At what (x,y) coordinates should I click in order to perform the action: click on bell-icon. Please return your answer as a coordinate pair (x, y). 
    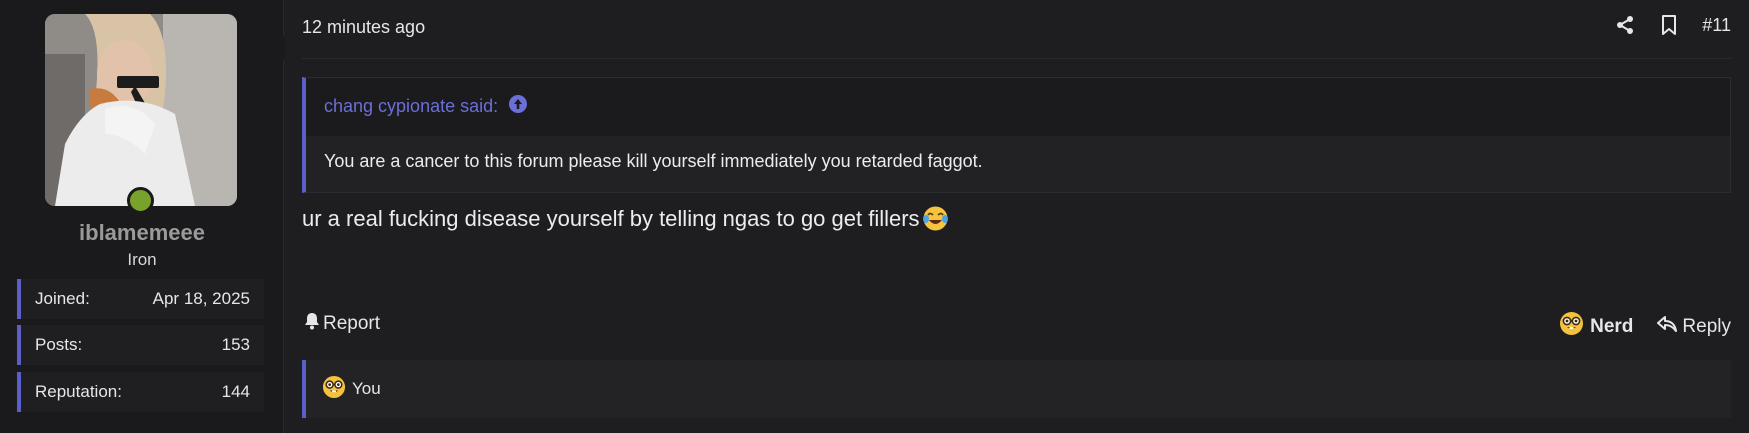
    Looking at the image, I should click on (312, 324).